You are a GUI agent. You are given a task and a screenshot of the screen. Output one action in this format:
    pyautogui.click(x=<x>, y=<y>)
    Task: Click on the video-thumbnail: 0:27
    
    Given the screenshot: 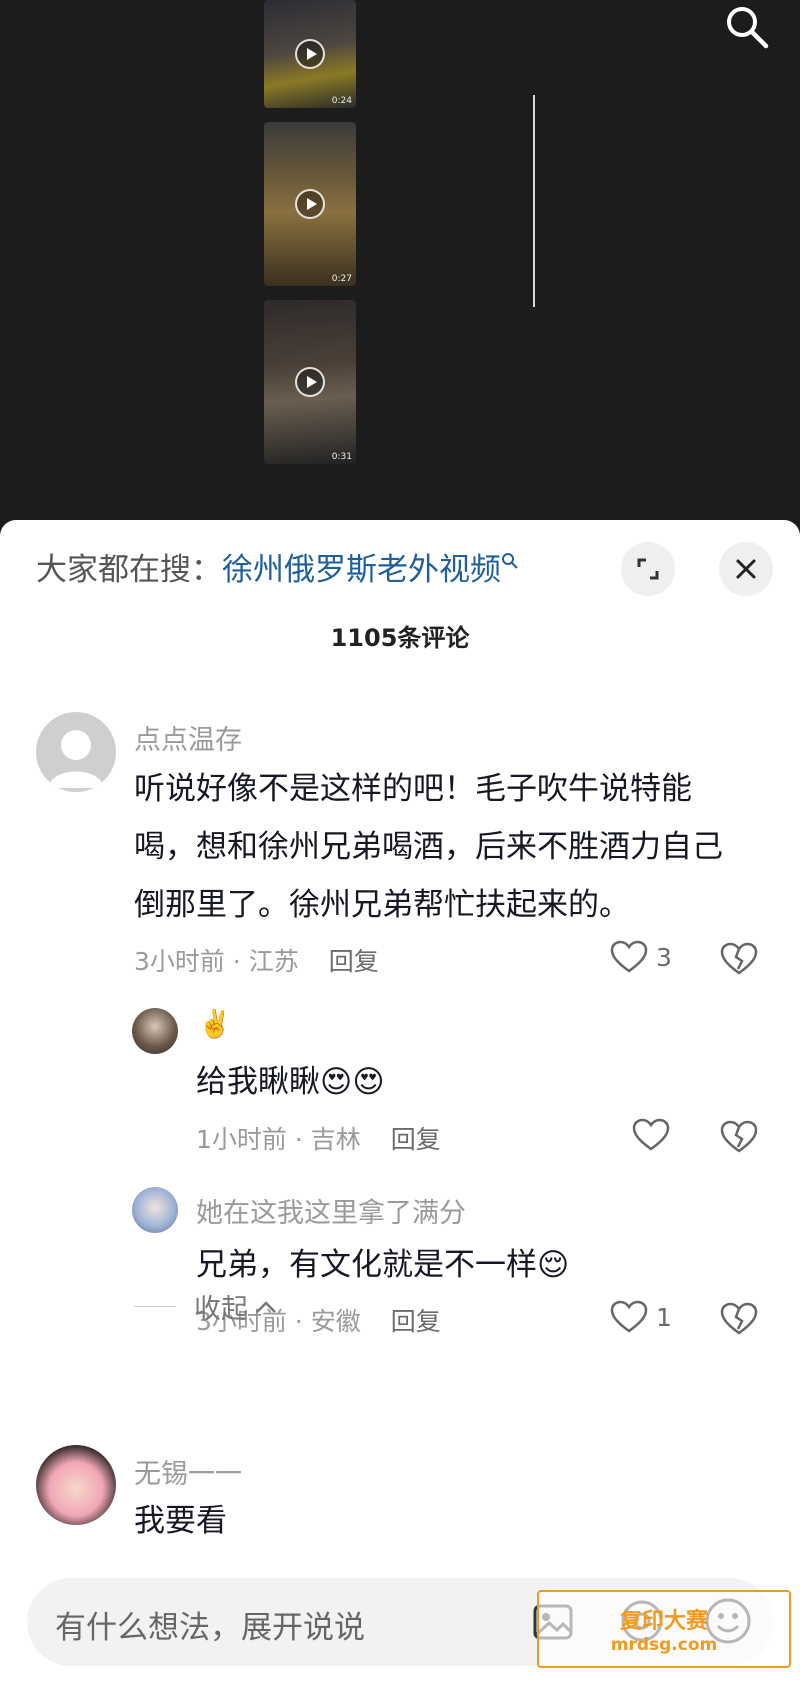 What is the action you would take?
    pyautogui.click(x=310, y=204)
    